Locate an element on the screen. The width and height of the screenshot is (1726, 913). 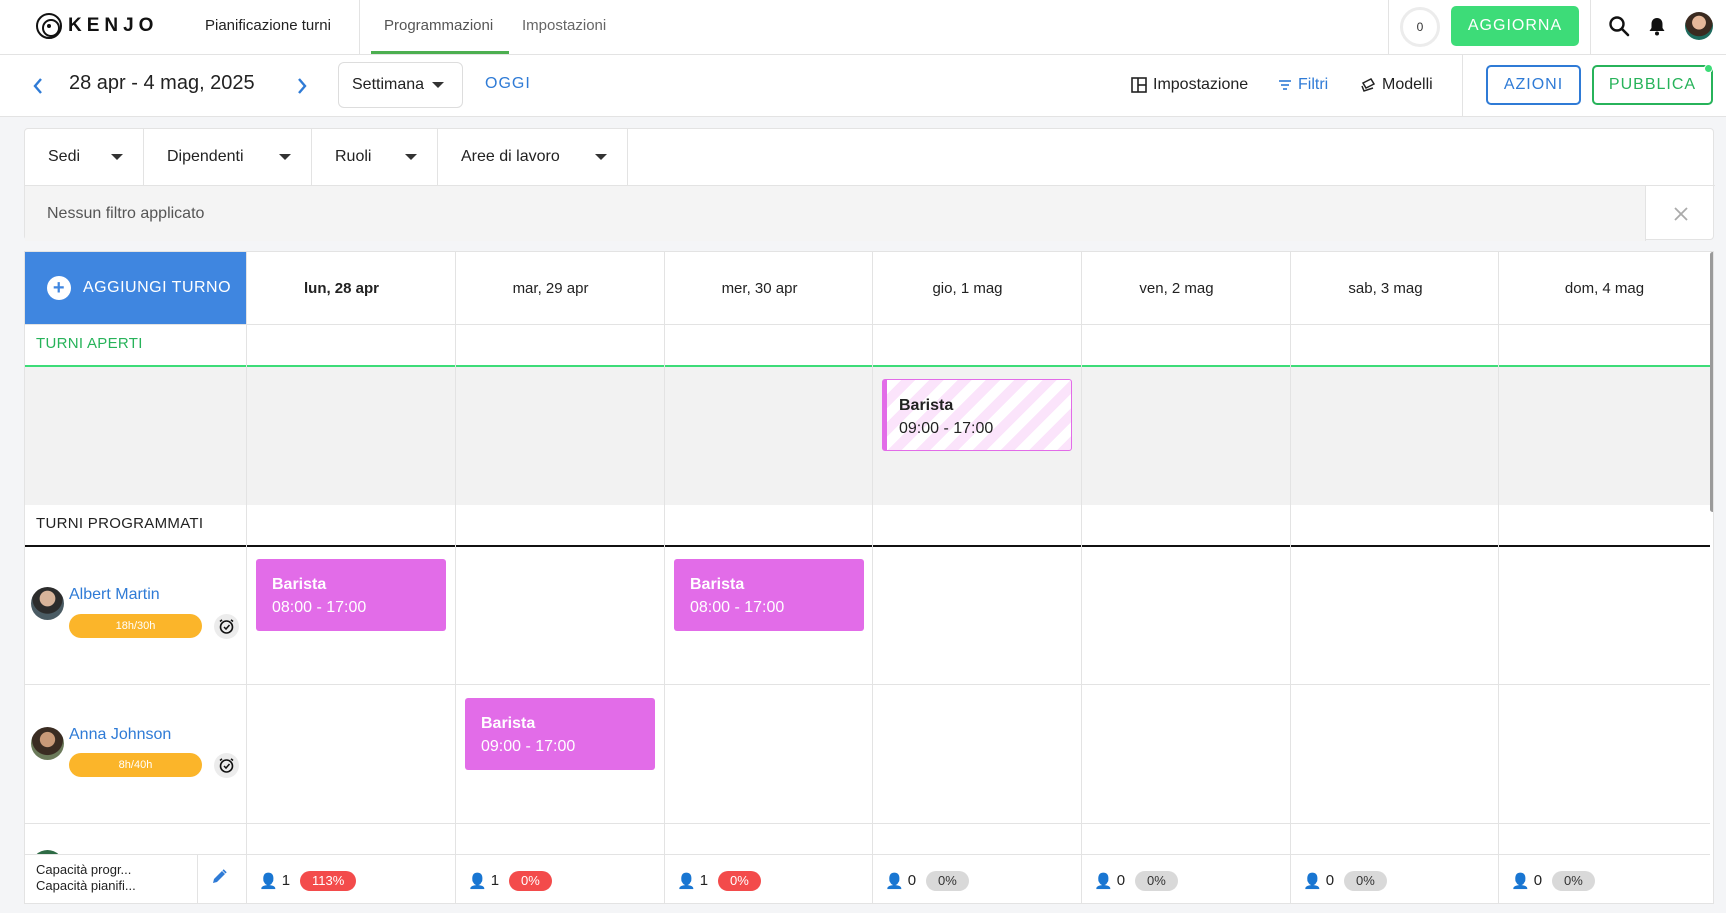
hours-badge: 8h/40h is located at coordinates (135, 765).